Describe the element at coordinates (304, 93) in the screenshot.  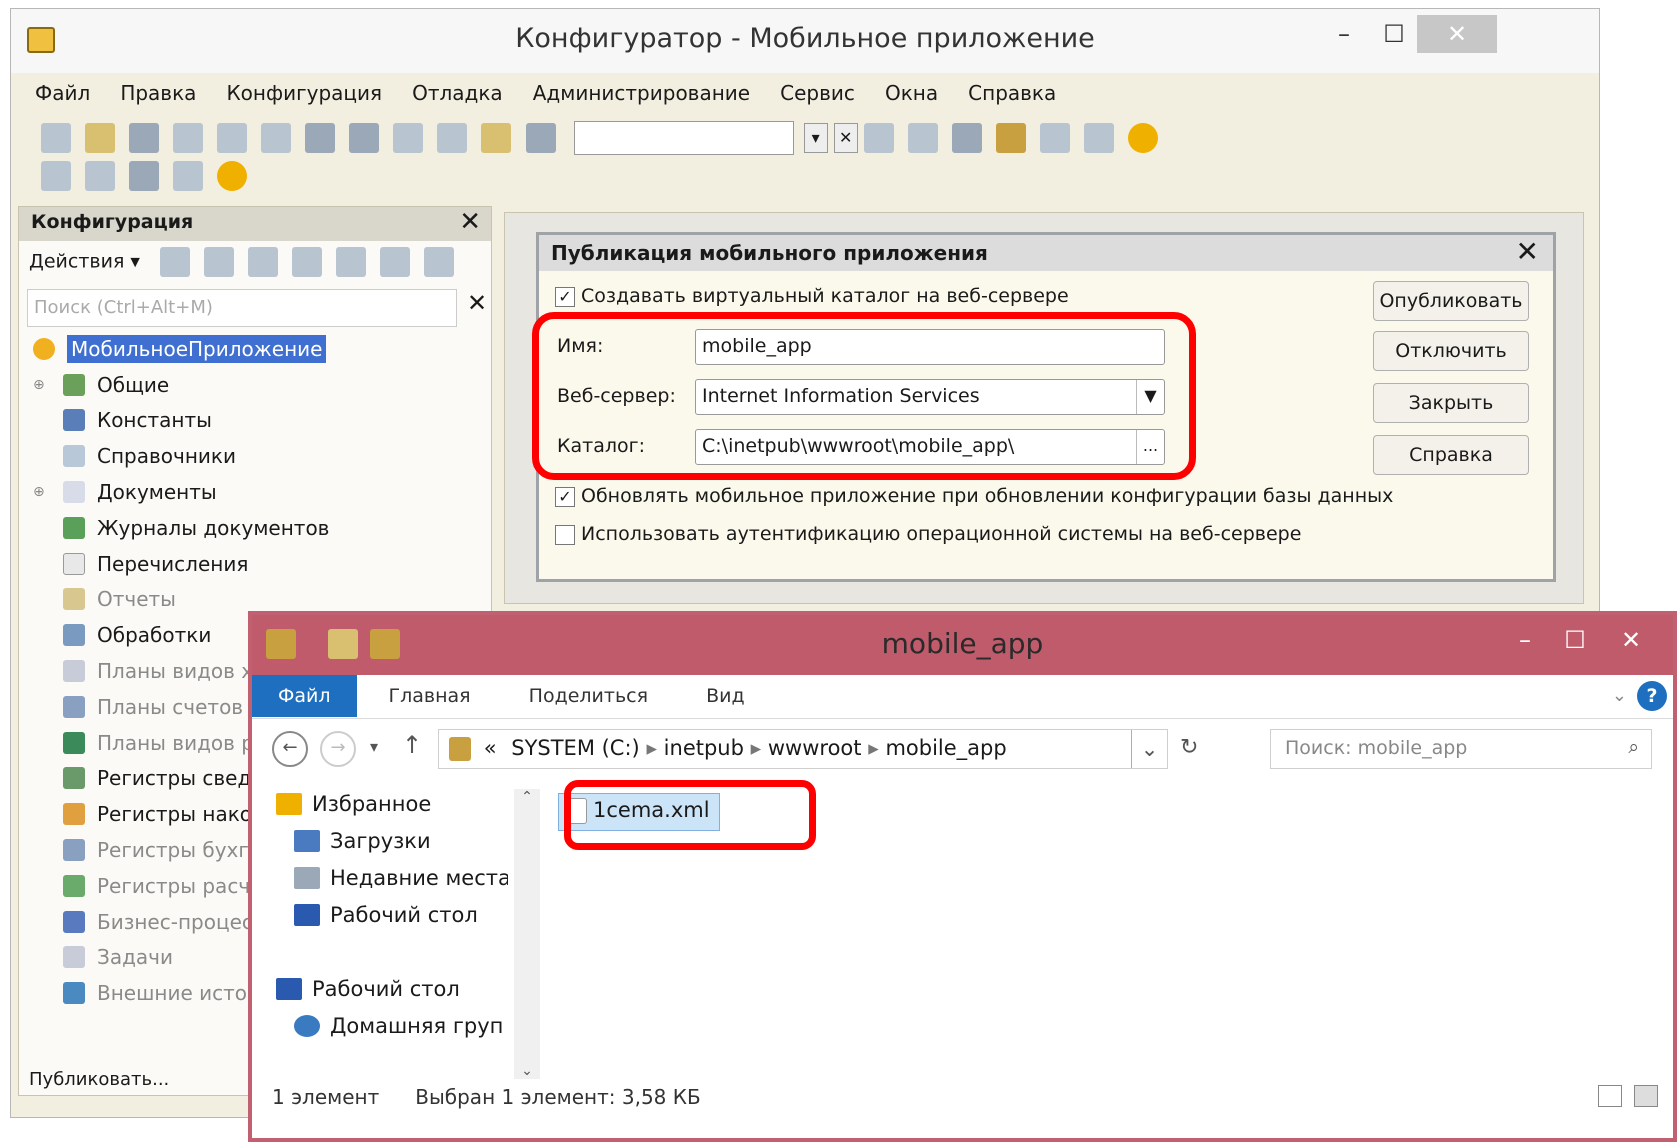
I see `menu-configuration: Конфигурация` at that location.